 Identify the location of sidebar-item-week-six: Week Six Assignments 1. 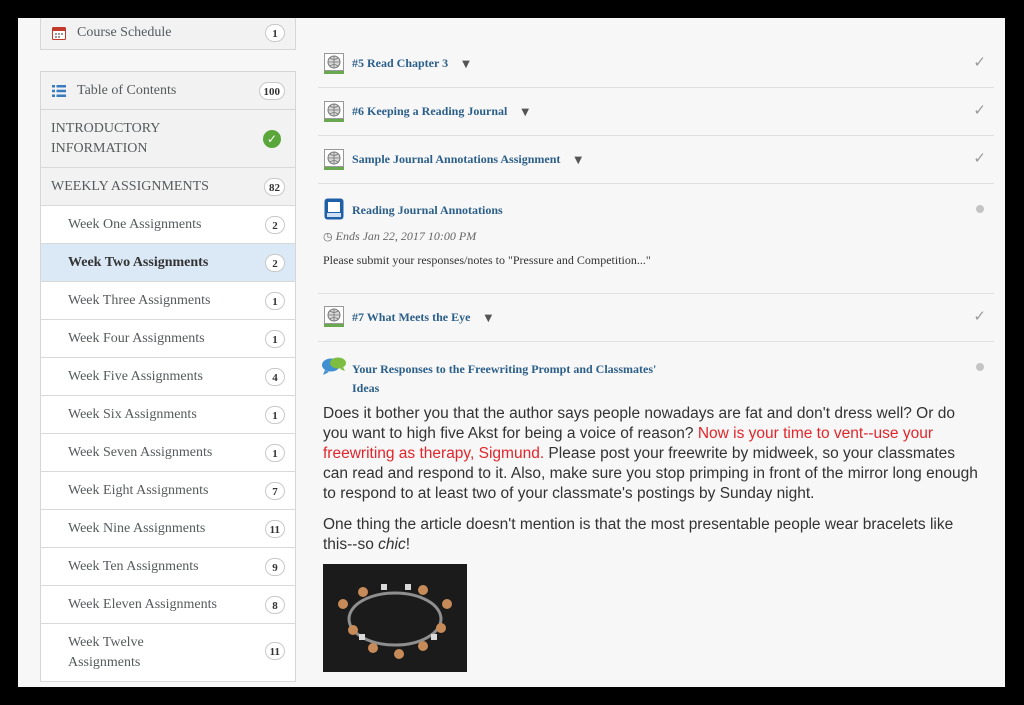
(168, 415).